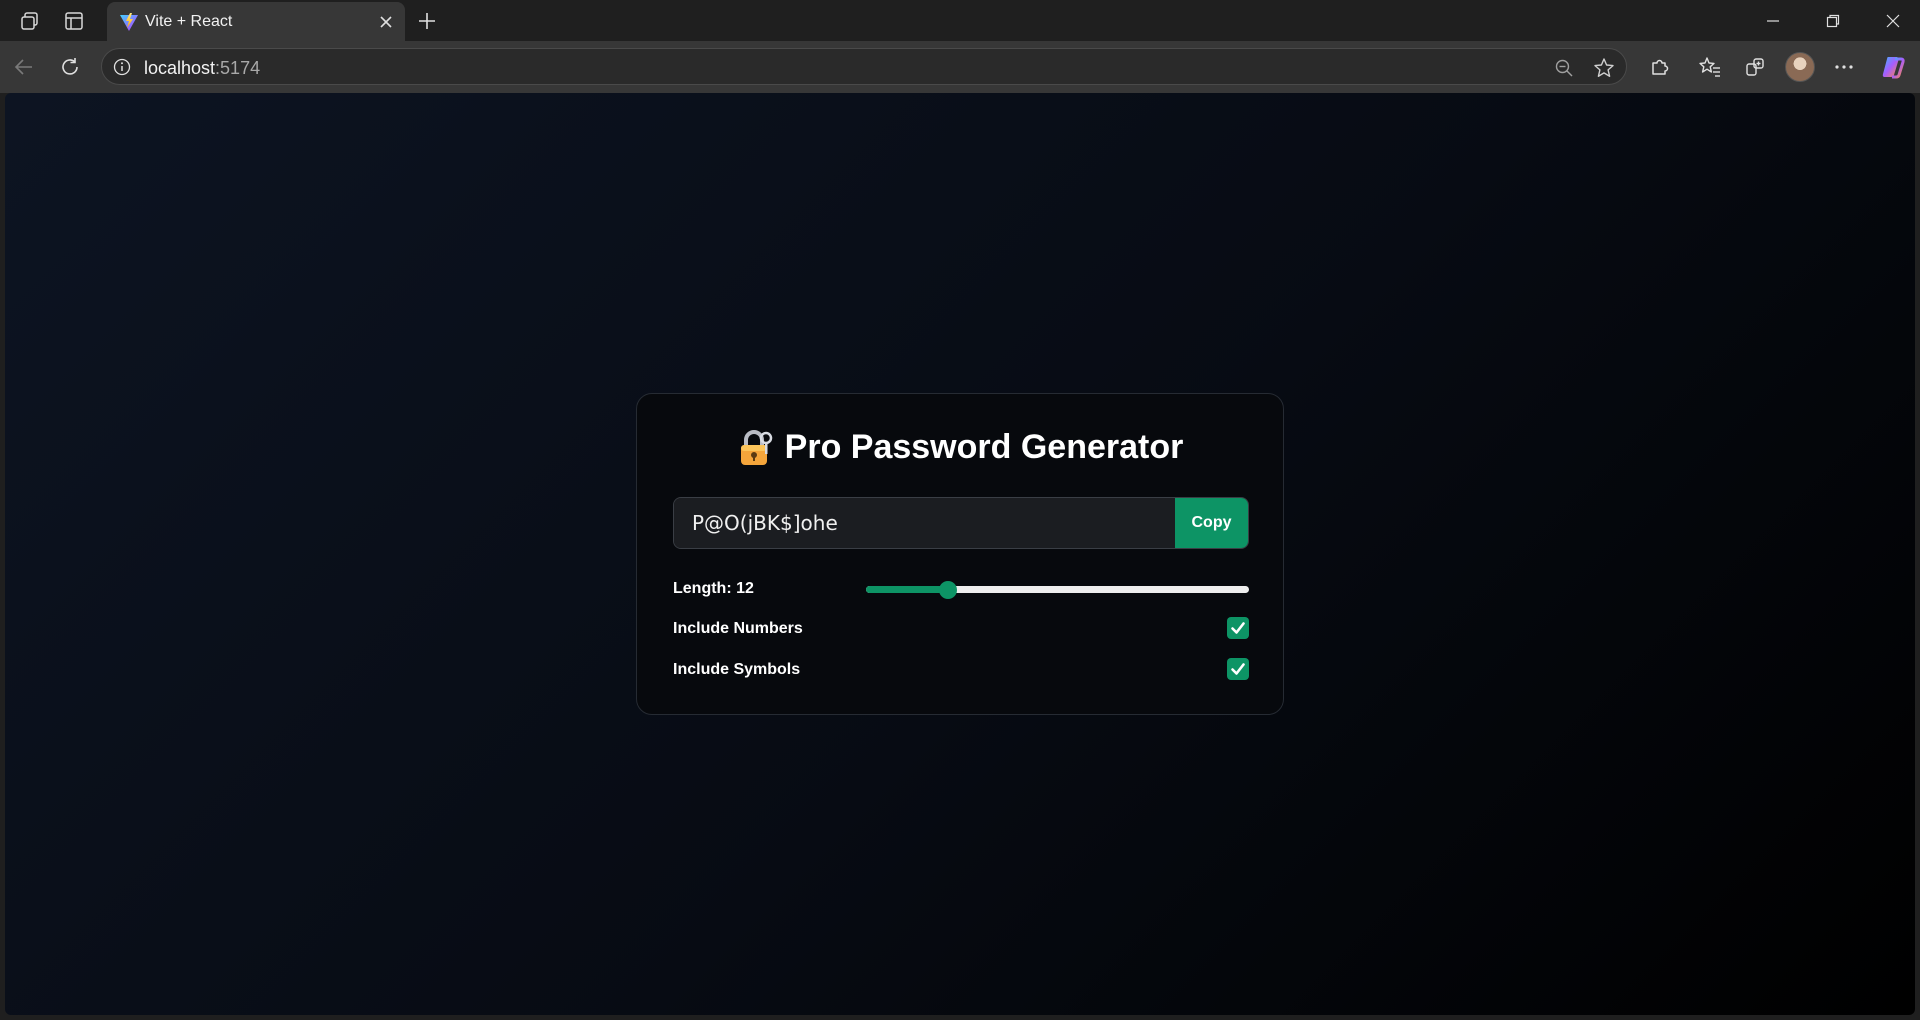 The image size is (1920, 1020). I want to click on app-title: Pro Password Generator, so click(984, 447).